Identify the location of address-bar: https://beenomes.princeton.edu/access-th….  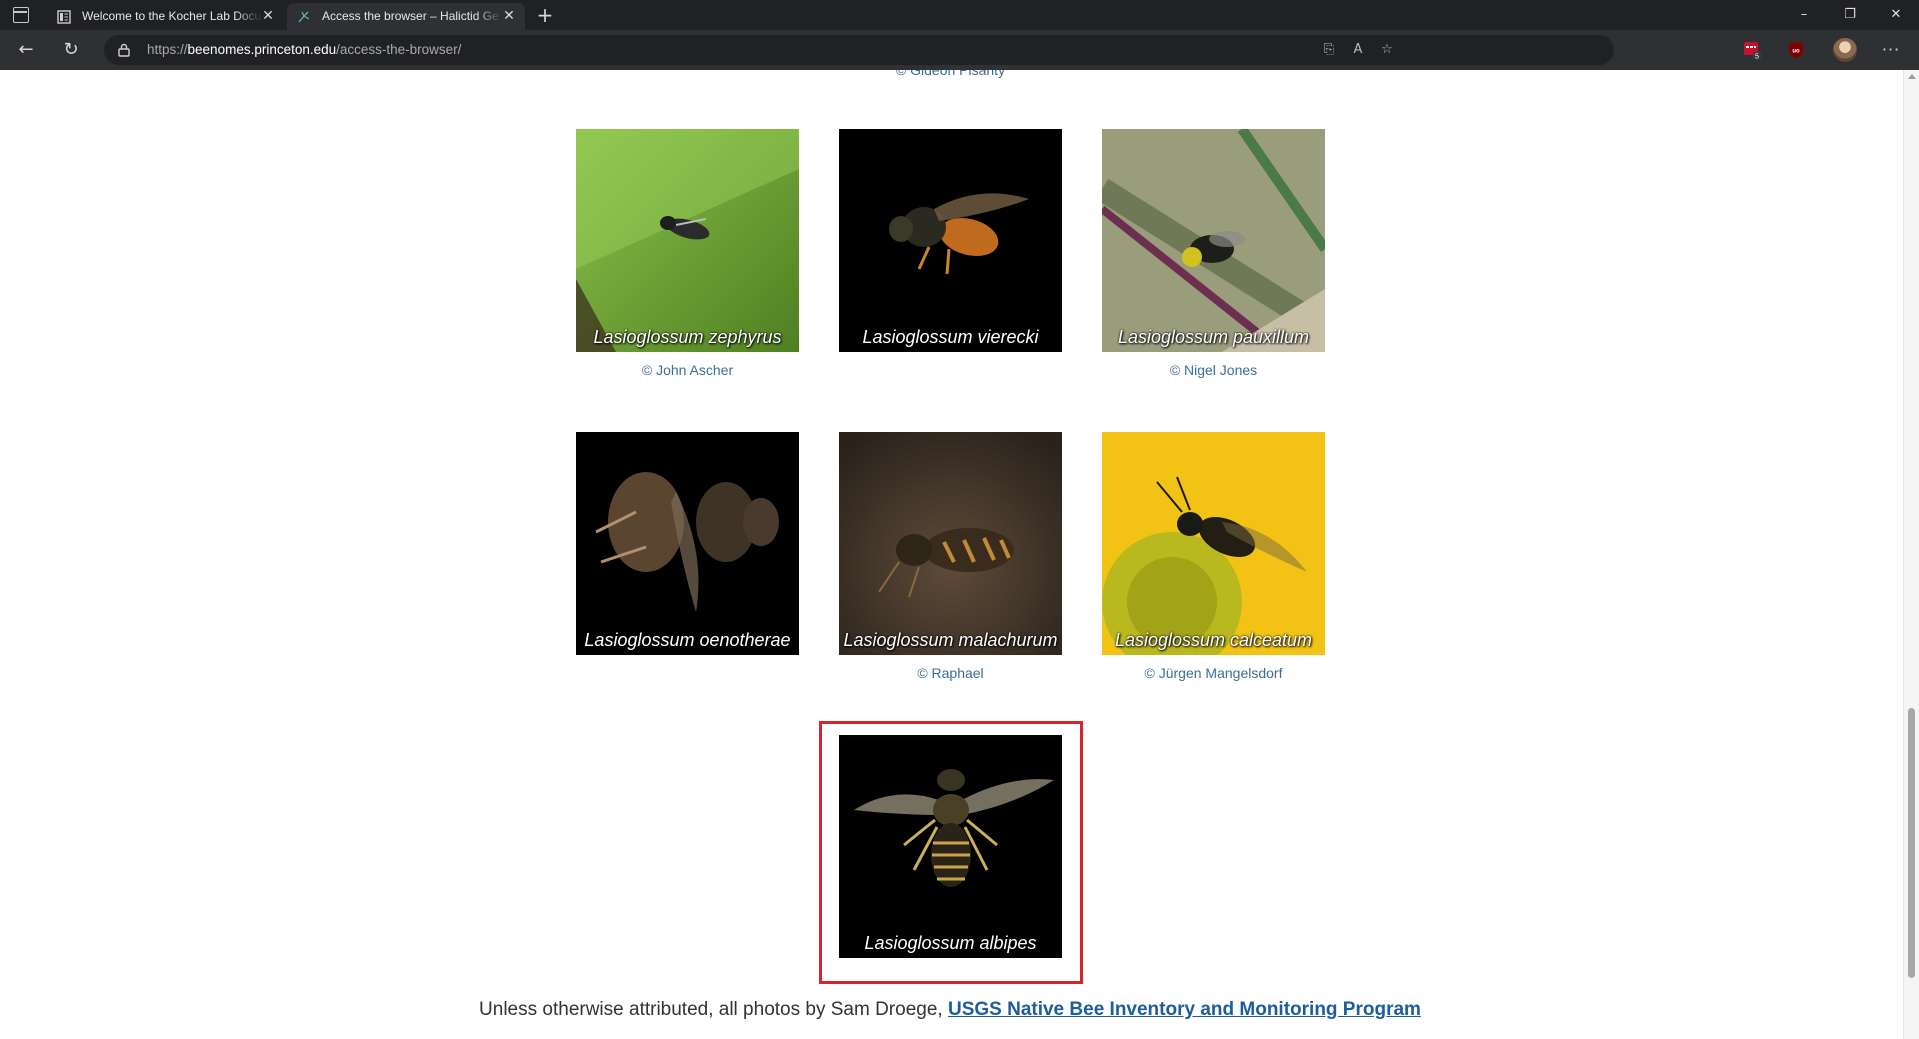
(859, 50).